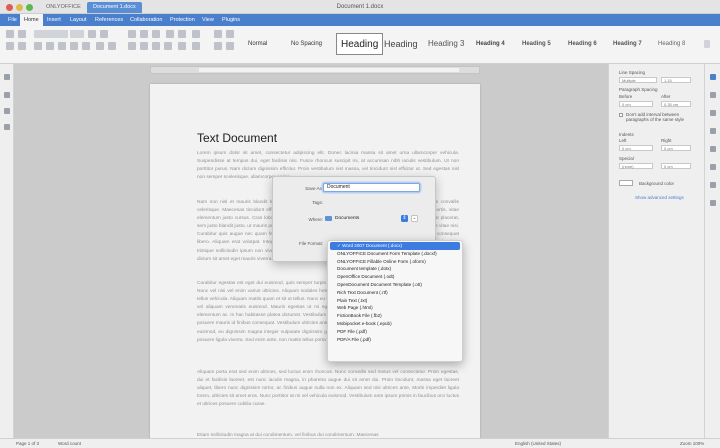  What do you see at coordinates (27, 443) in the screenshot?
I see `page-indicator: Page 1 of 3` at bounding box center [27, 443].